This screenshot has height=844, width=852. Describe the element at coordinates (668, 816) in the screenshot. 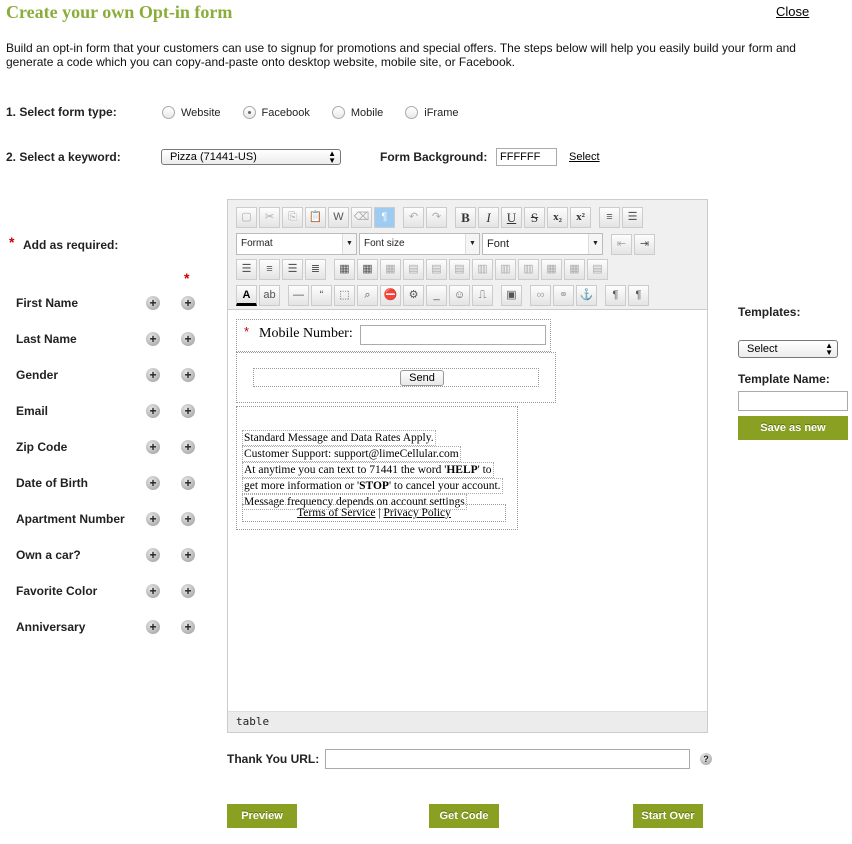

I see `start-over-button: Start Over` at that location.